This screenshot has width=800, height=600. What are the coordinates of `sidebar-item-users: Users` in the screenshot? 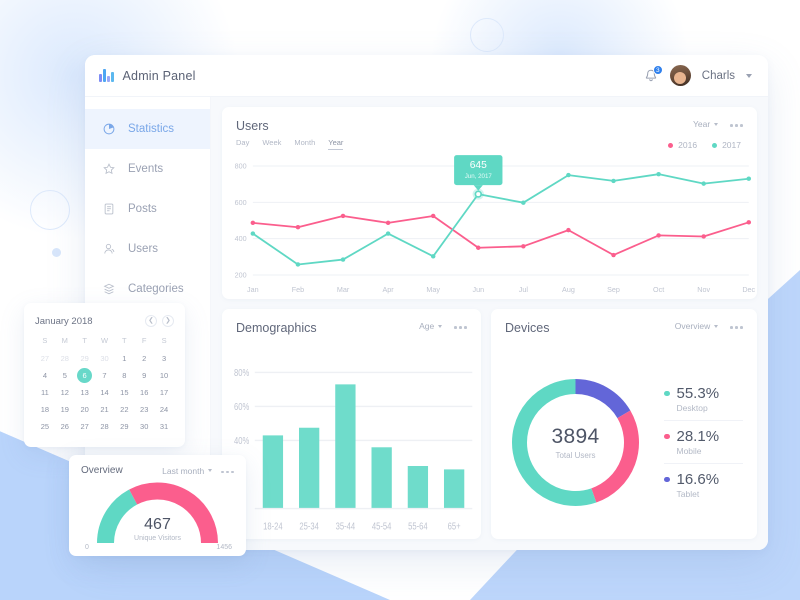 It's located at (147, 249).